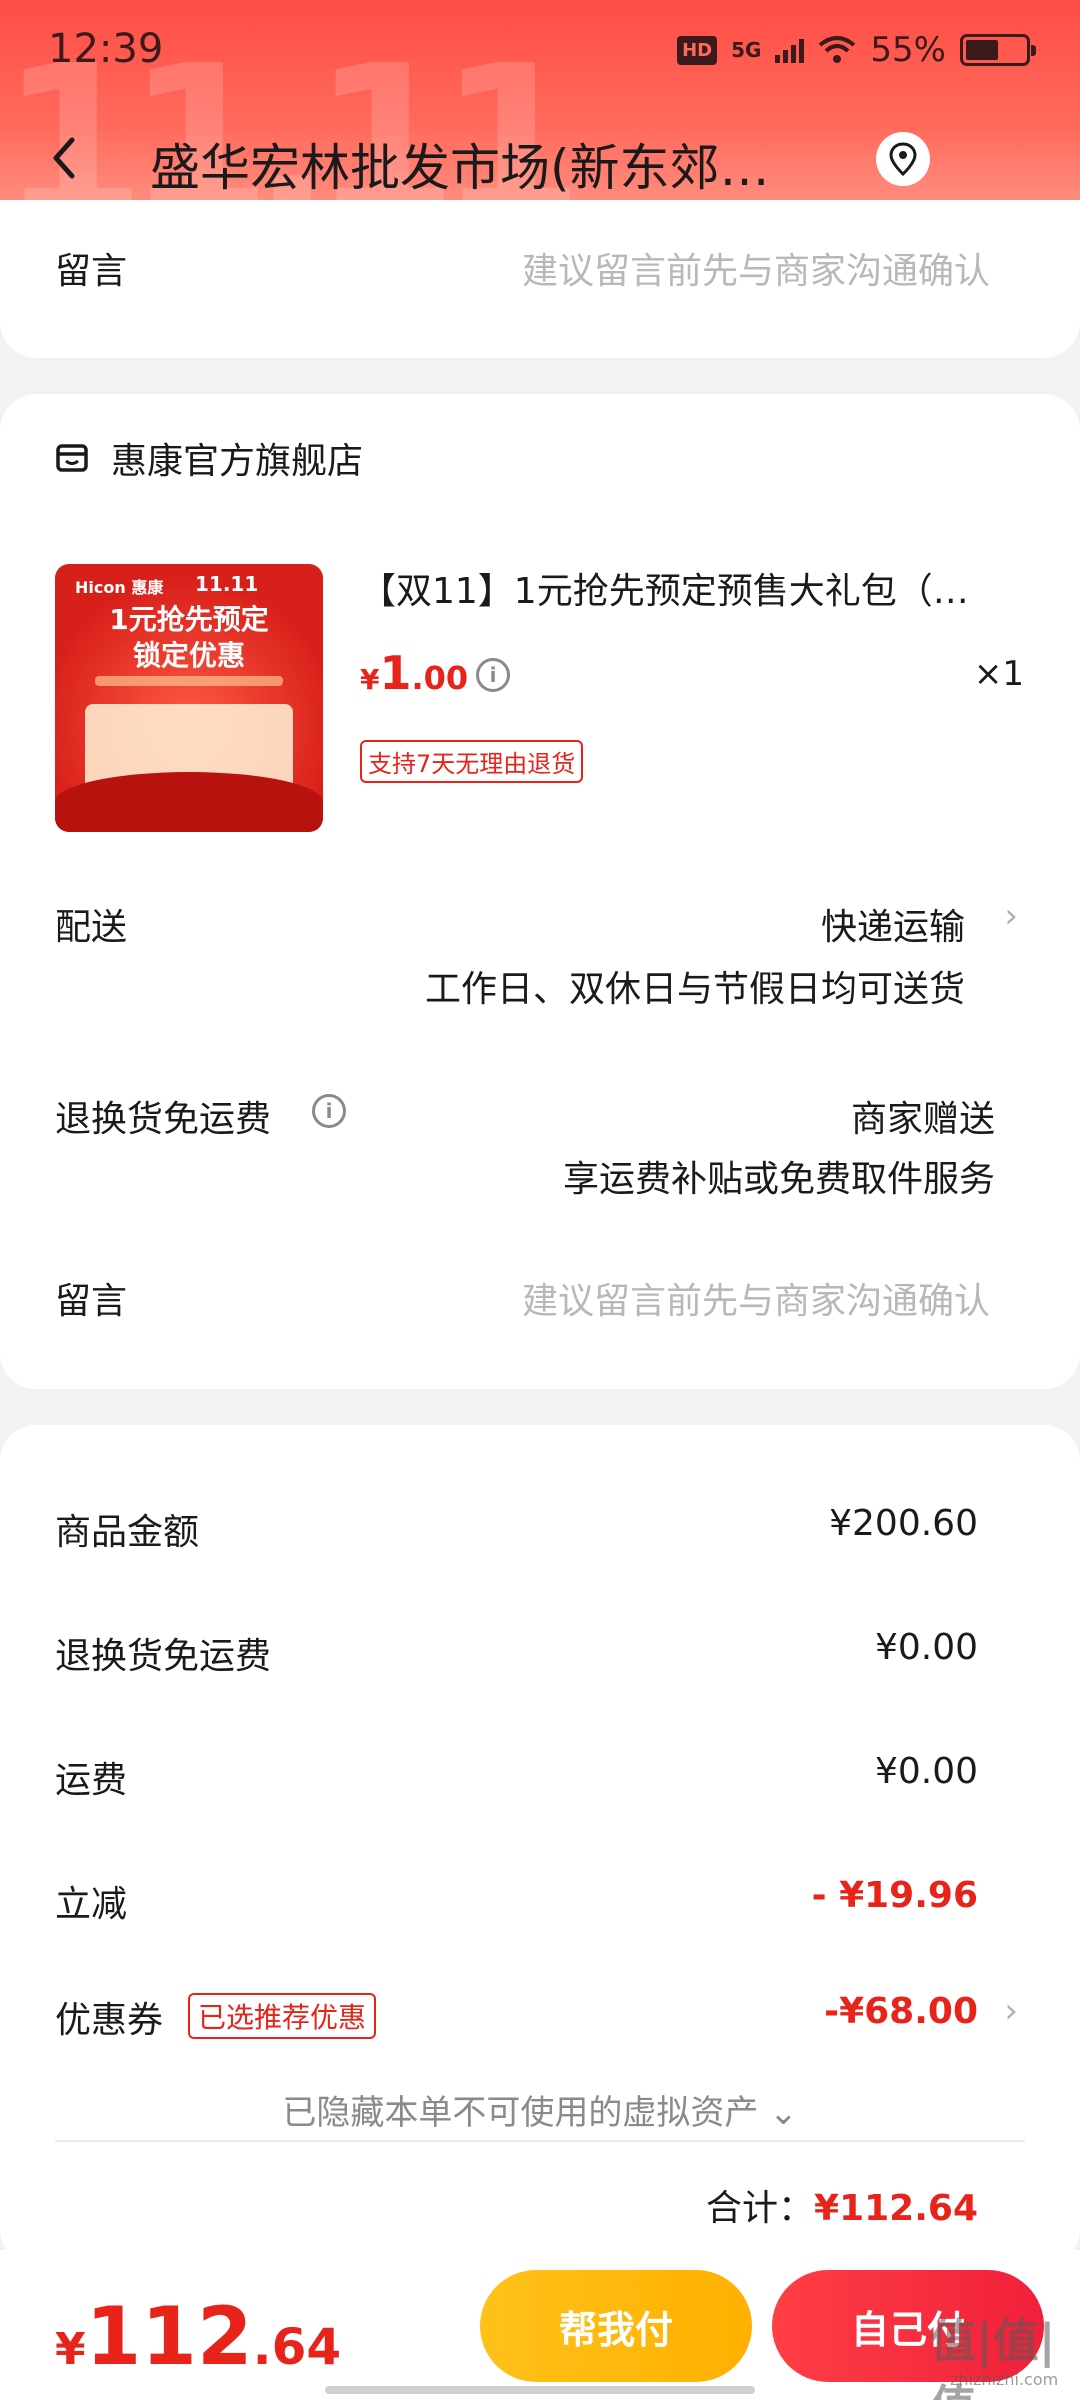 The width and height of the screenshot is (1080, 2400). What do you see at coordinates (91, 271) in the screenshot?
I see `message-label: 留言` at bounding box center [91, 271].